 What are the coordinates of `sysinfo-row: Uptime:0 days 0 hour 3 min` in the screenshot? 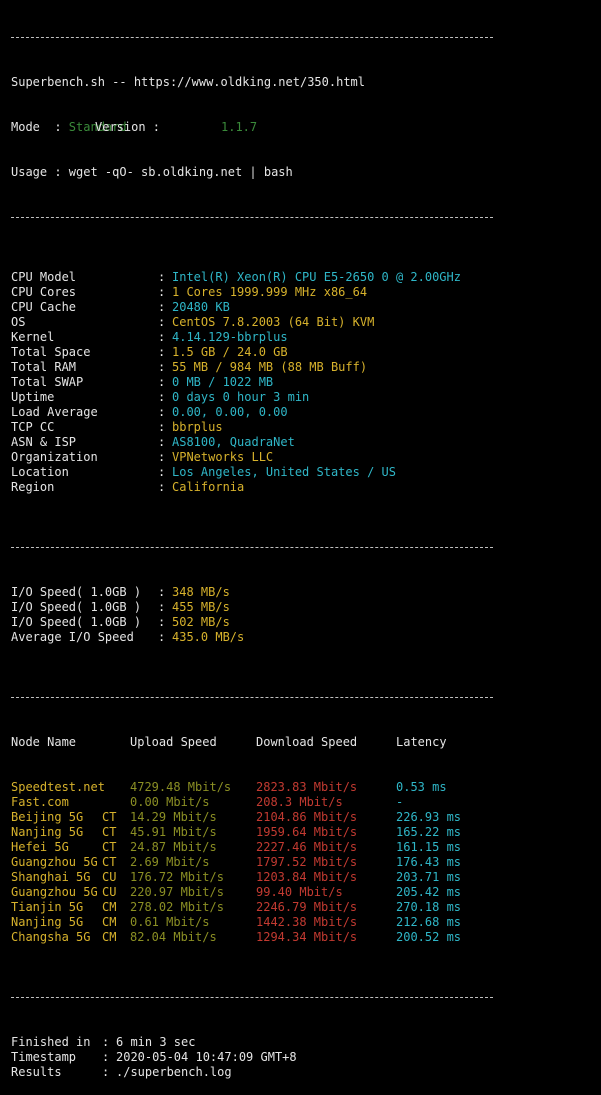 It's located at (306, 397).